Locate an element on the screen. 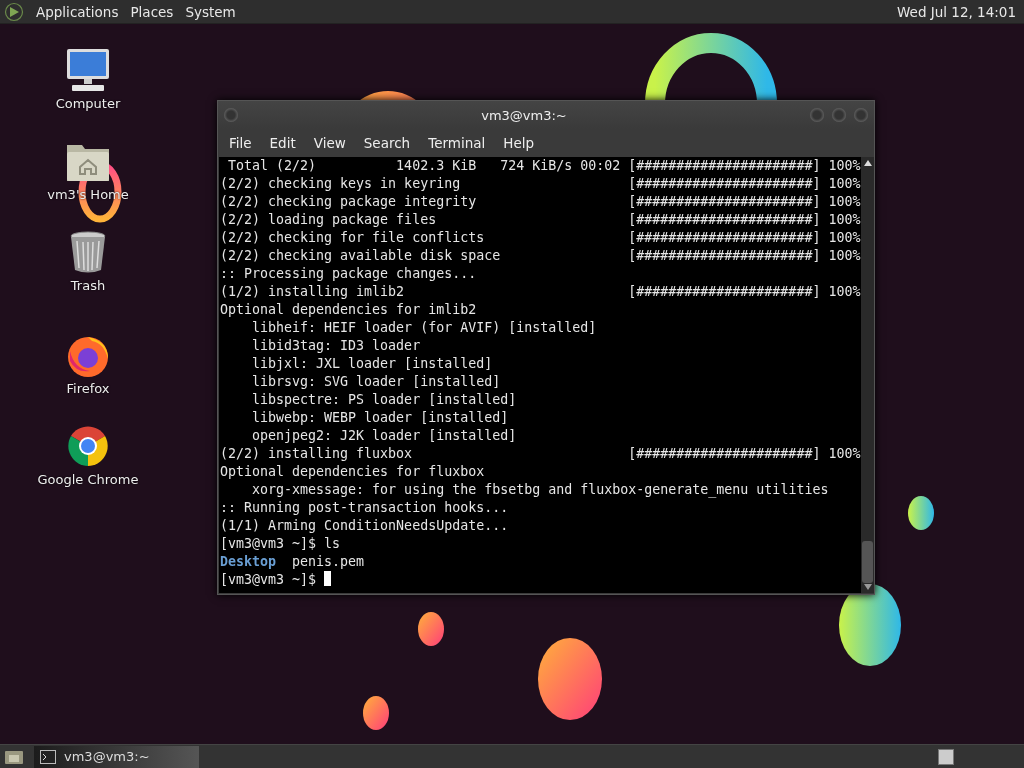 This screenshot has height=768, width=1024. terminal-icon is located at coordinates (48, 756).